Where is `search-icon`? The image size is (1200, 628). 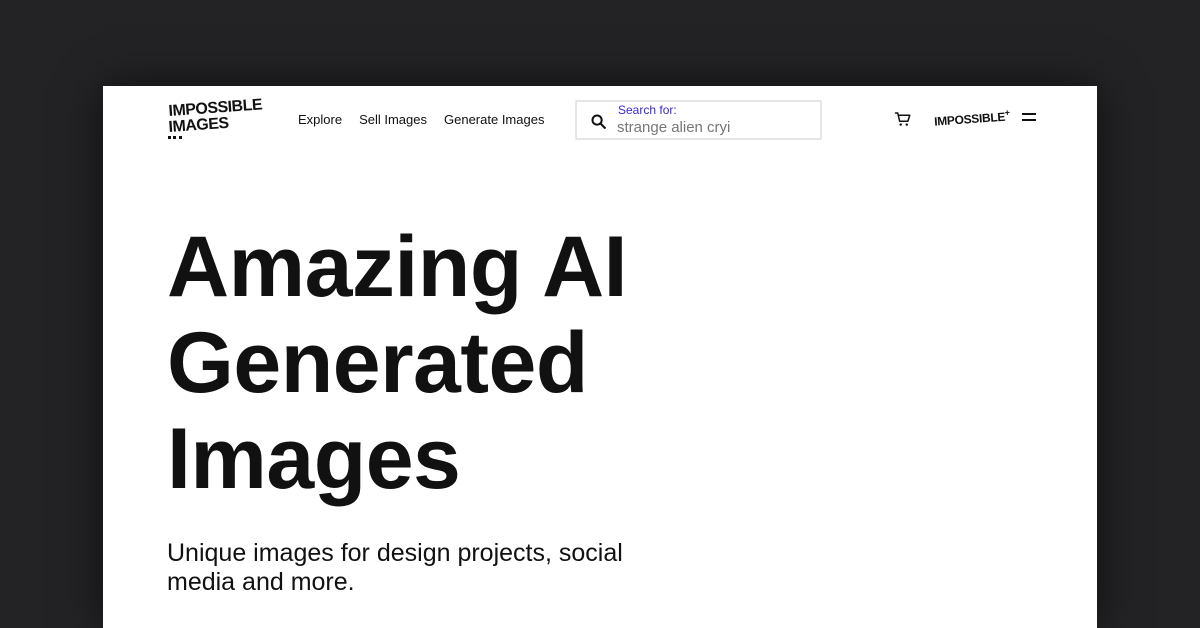
search-icon is located at coordinates (598, 121).